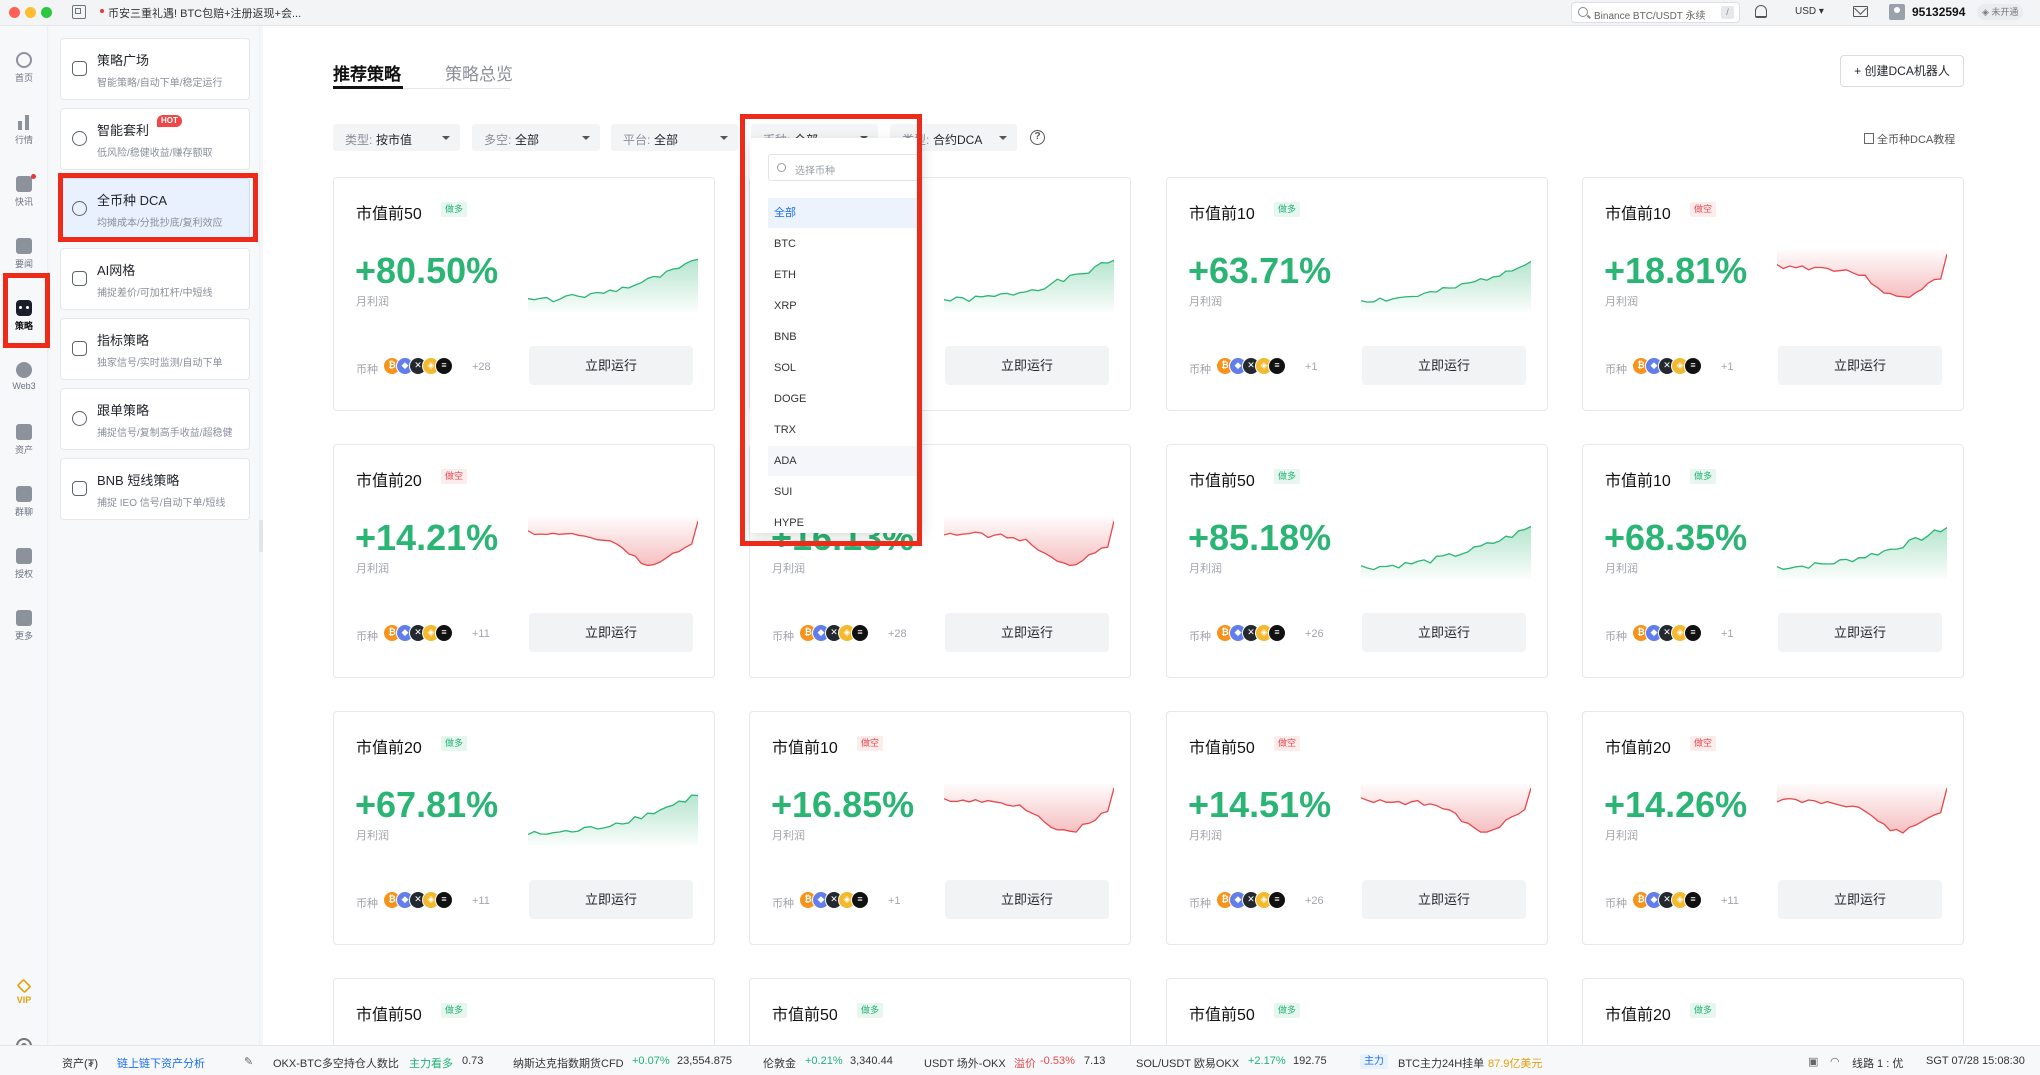 The width and height of the screenshot is (2040, 1075). I want to click on maximize-window-button, so click(46, 12).